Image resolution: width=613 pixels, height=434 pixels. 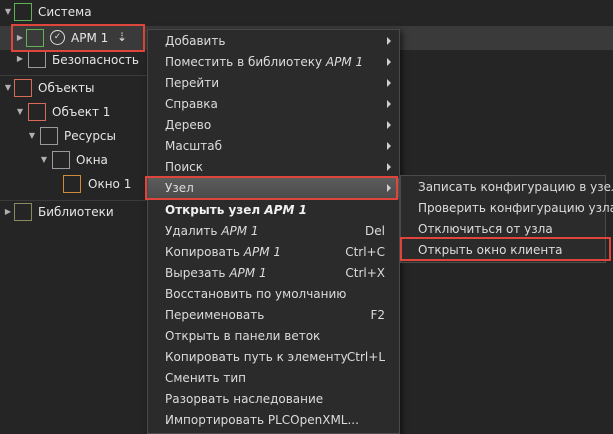 I want to click on tree-item-label: Объекты, so click(x=66, y=88).